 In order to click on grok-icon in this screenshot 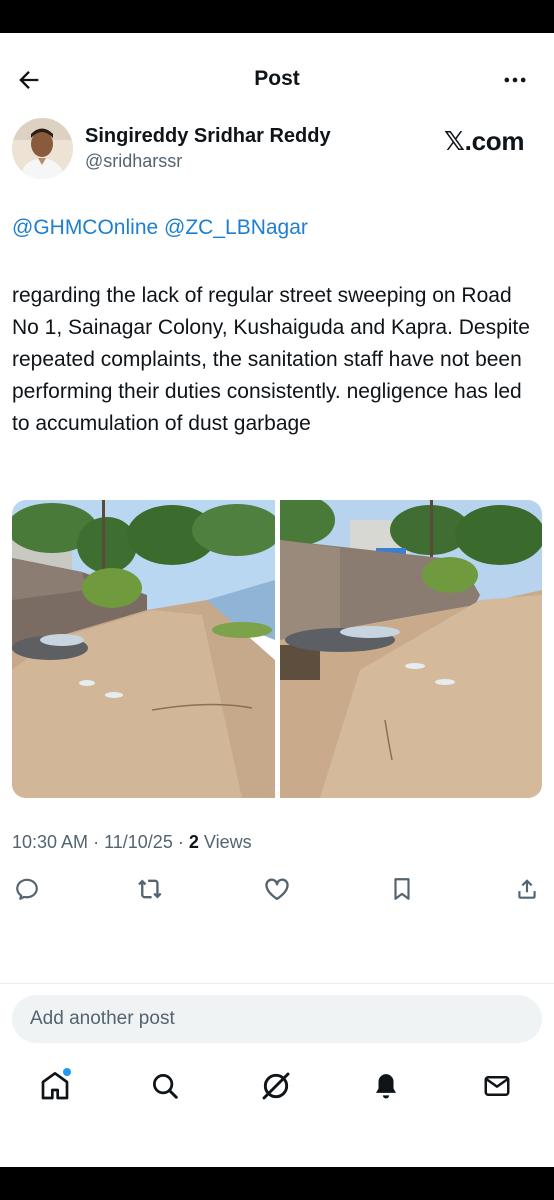, I will do `click(276, 1086)`.